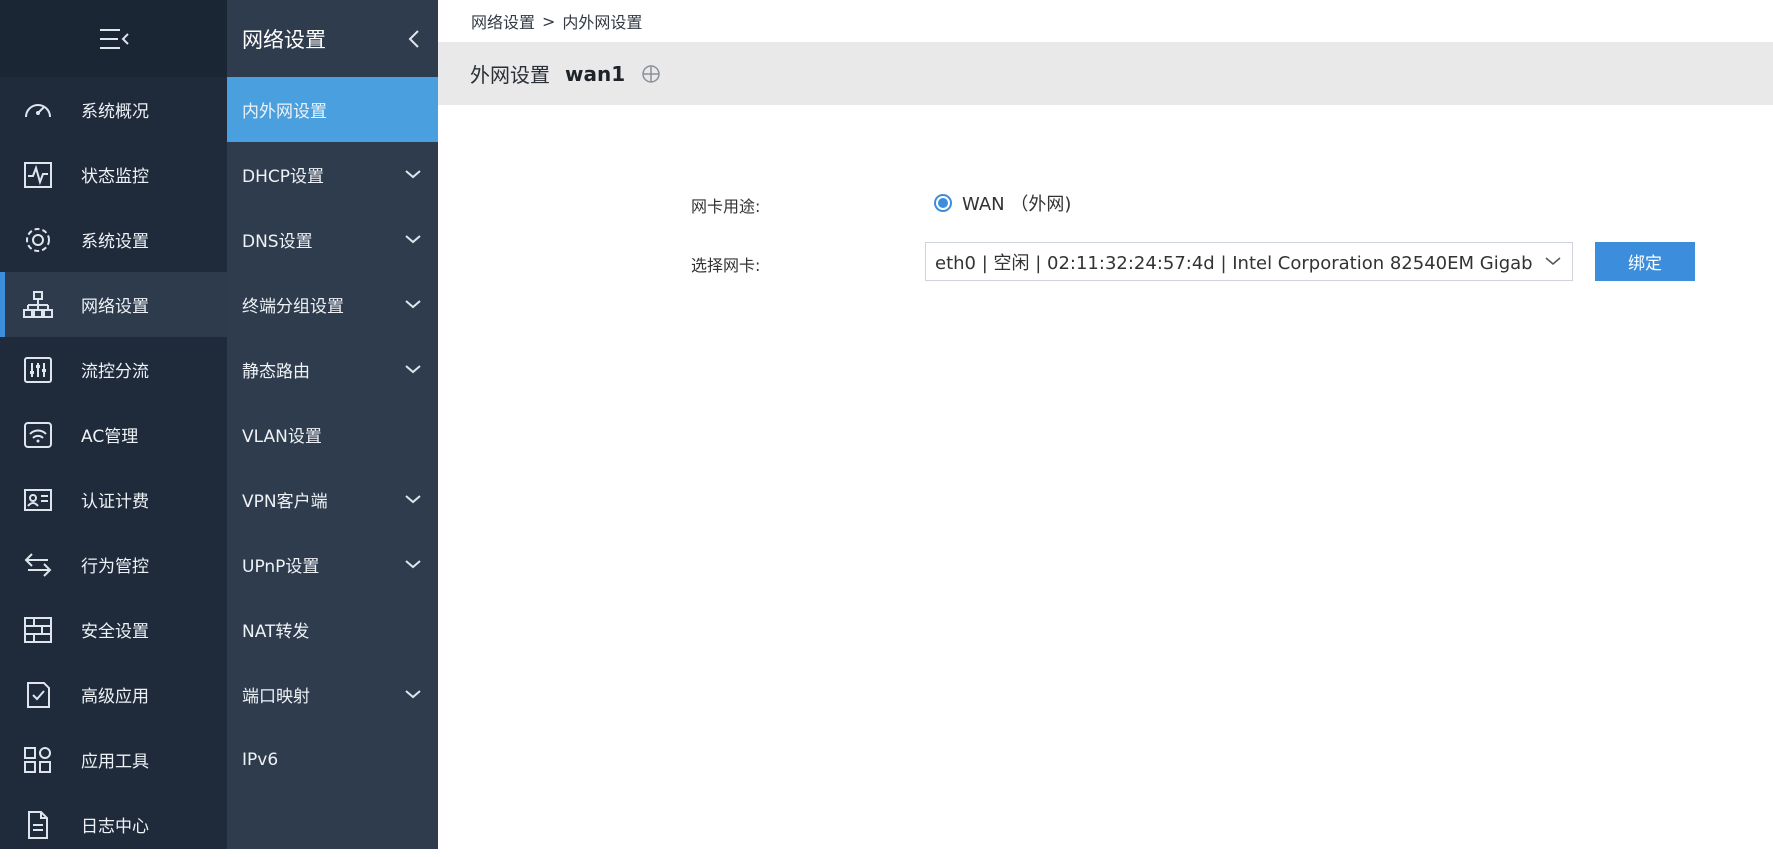 The width and height of the screenshot is (1773, 857). I want to click on sidebar-item-app-tools: 应用工具, so click(113, 759).